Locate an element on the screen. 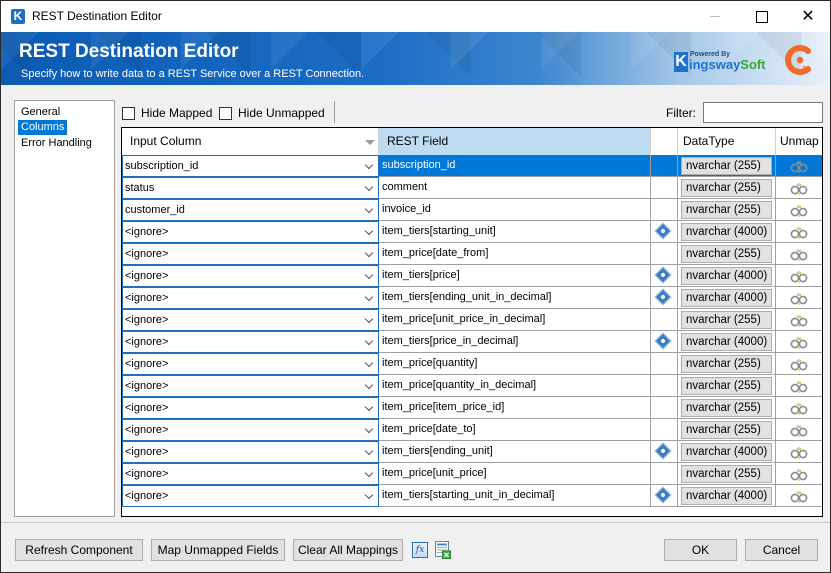  filter-input is located at coordinates (763, 112).